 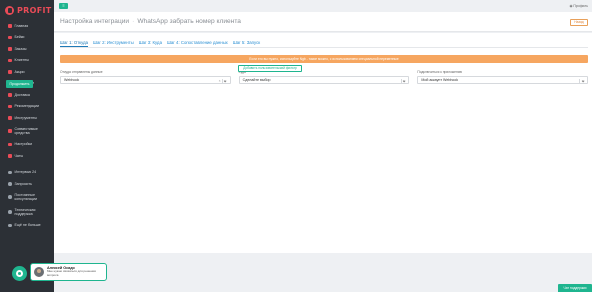 What do you see at coordinates (10, 118) in the screenshot?
I see `wrench-icon` at bounding box center [10, 118].